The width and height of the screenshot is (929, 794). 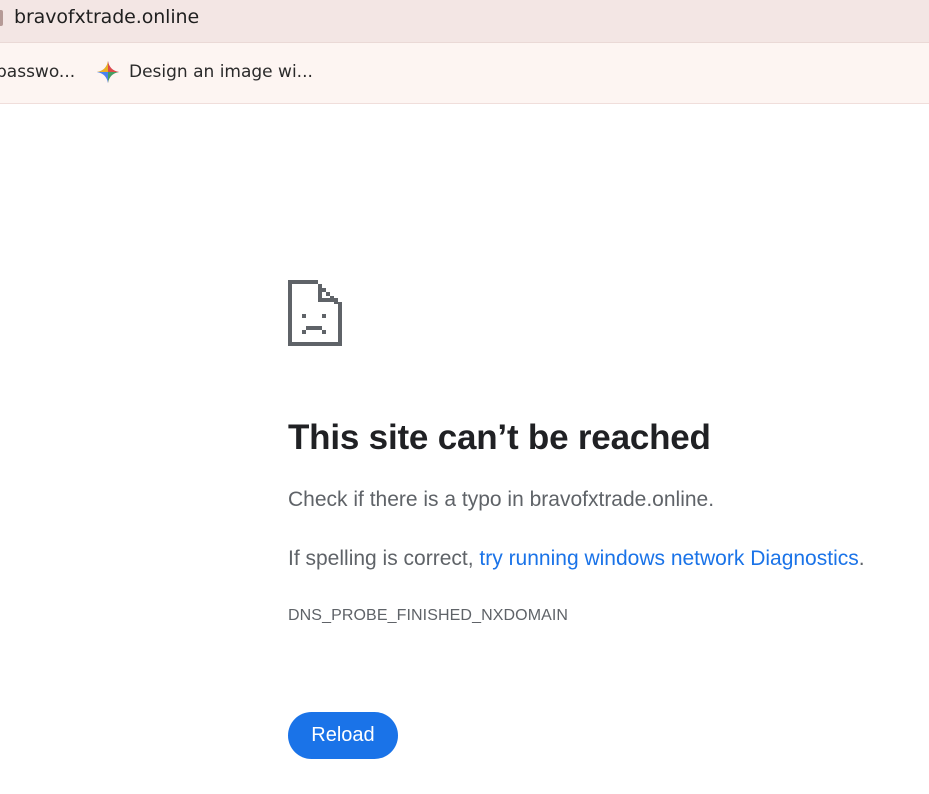 What do you see at coordinates (108, 72) in the screenshot?
I see `sparkle-icon` at bounding box center [108, 72].